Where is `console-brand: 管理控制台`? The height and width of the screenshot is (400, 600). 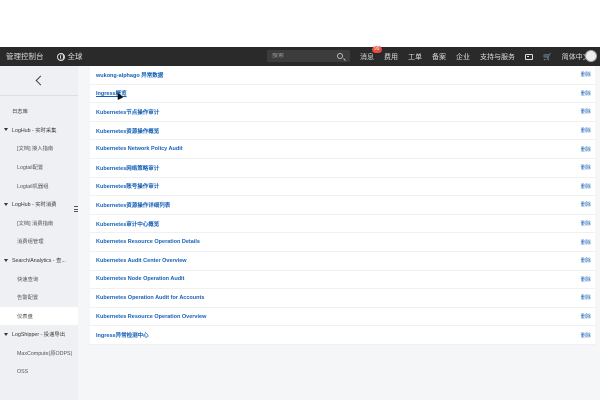
console-brand: 管理控制台 is located at coordinates (25, 56).